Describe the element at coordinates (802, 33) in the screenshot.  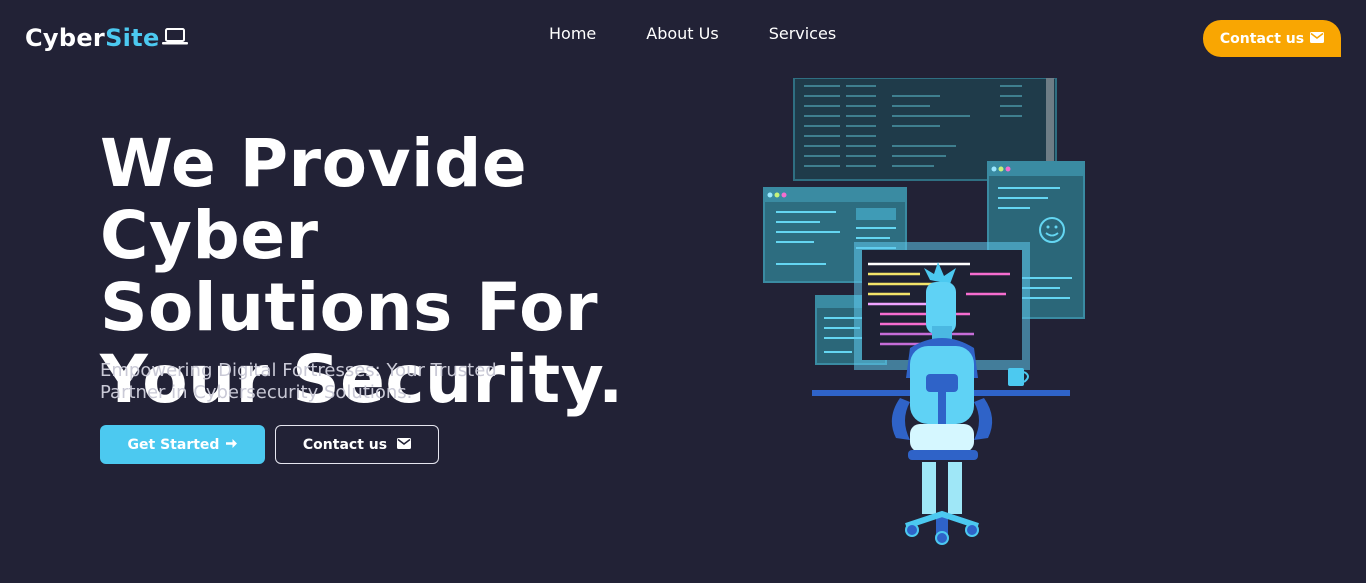
I see `nav-services: Services` at that location.